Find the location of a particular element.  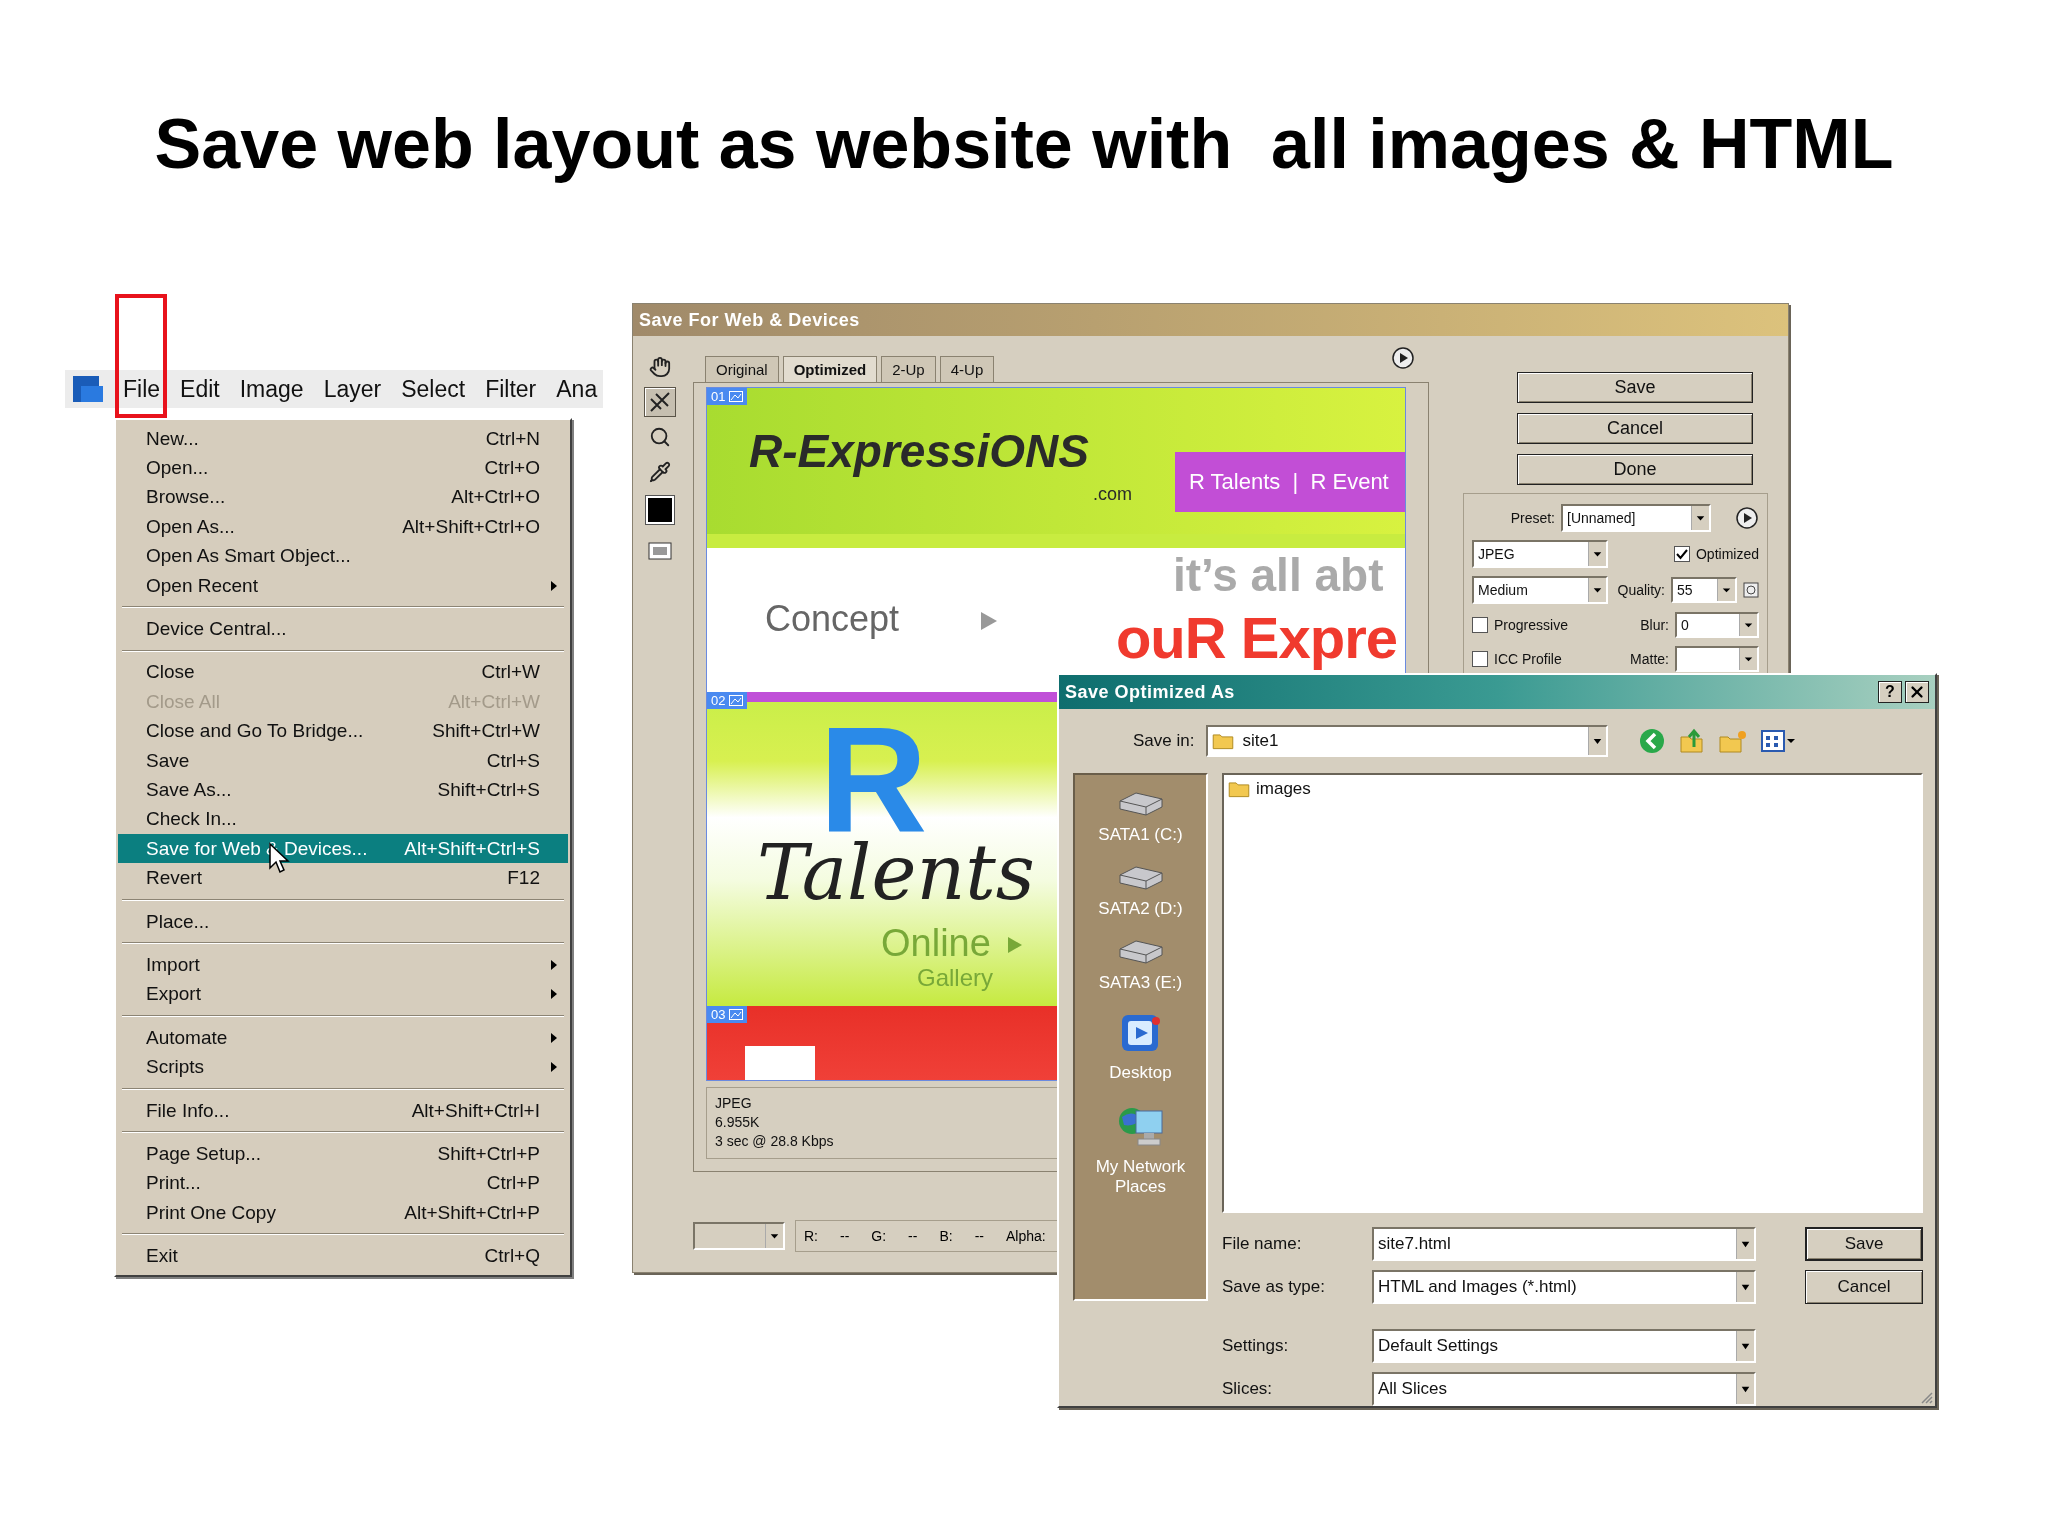

zoom-dropdown is located at coordinates (739, 1236).